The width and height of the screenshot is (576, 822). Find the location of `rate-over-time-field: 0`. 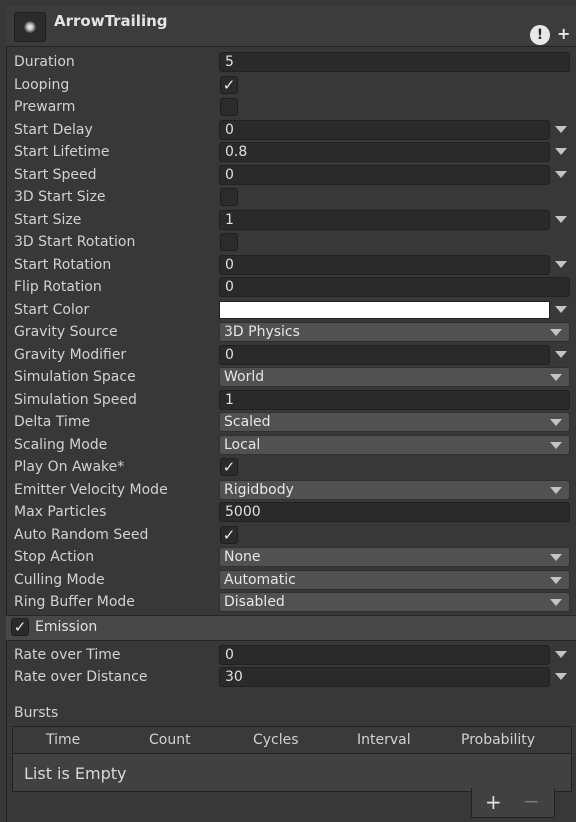

rate-over-time-field: 0 is located at coordinates (384, 655).